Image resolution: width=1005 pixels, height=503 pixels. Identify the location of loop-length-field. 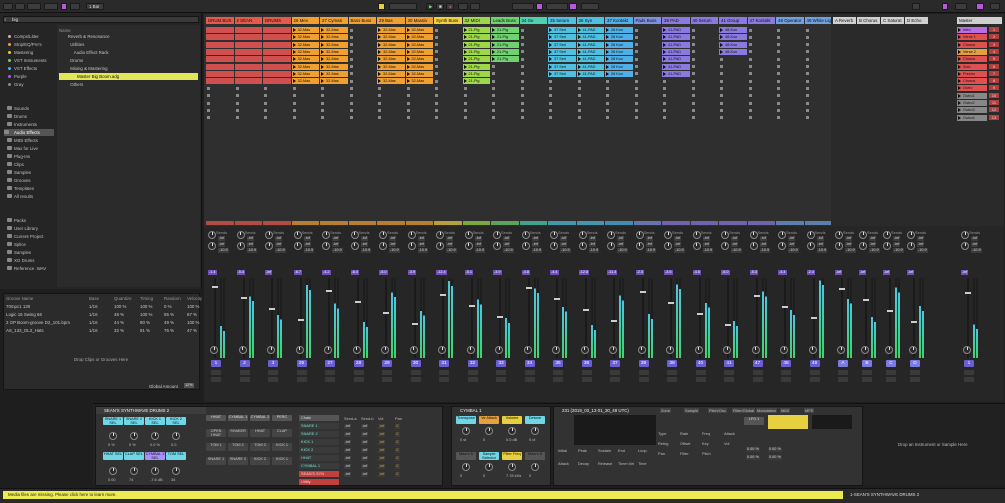
(557, 6).